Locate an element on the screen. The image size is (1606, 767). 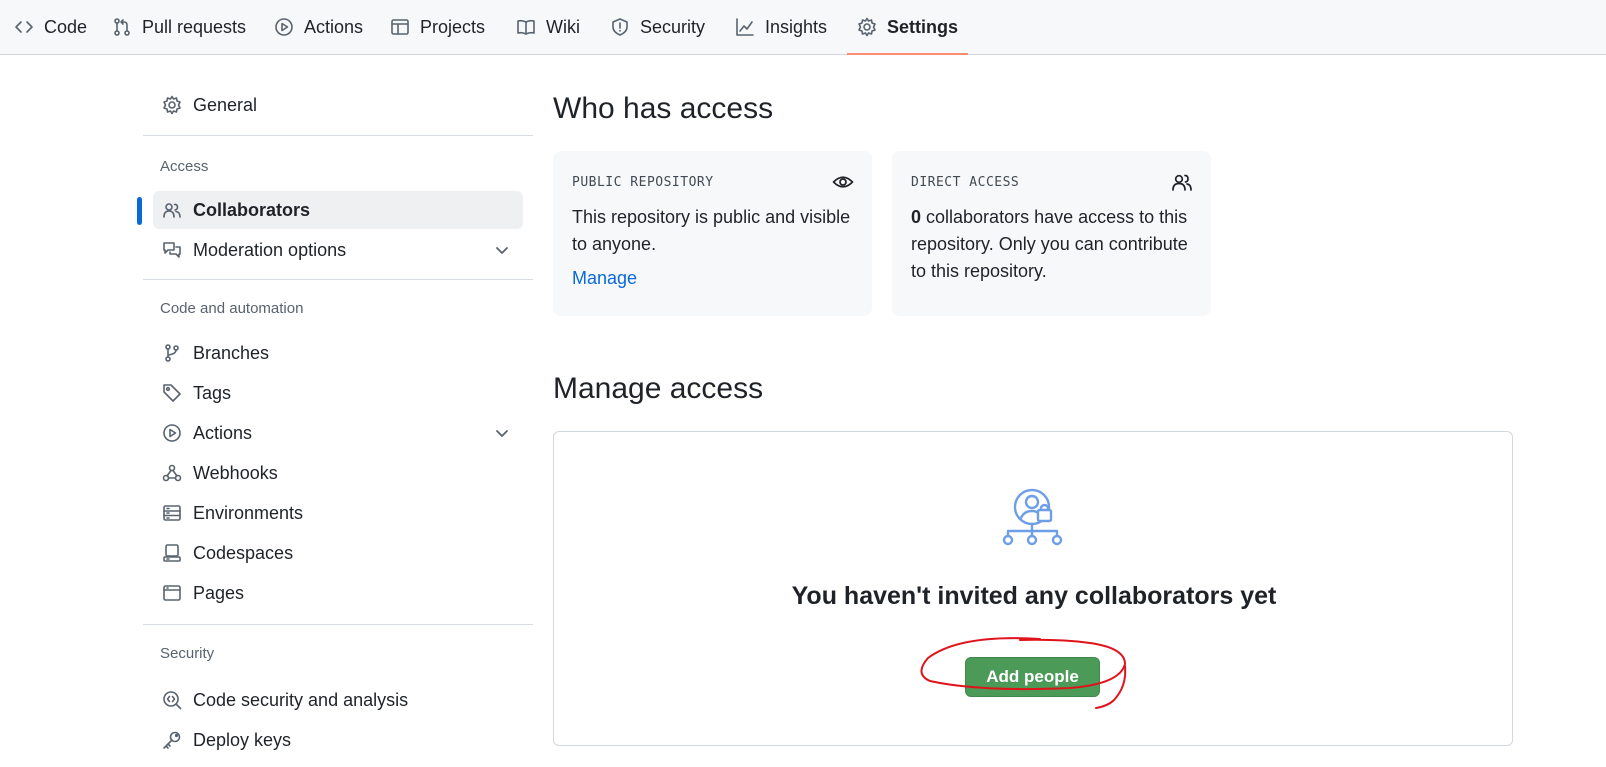
browser-icon is located at coordinates (172, 593).